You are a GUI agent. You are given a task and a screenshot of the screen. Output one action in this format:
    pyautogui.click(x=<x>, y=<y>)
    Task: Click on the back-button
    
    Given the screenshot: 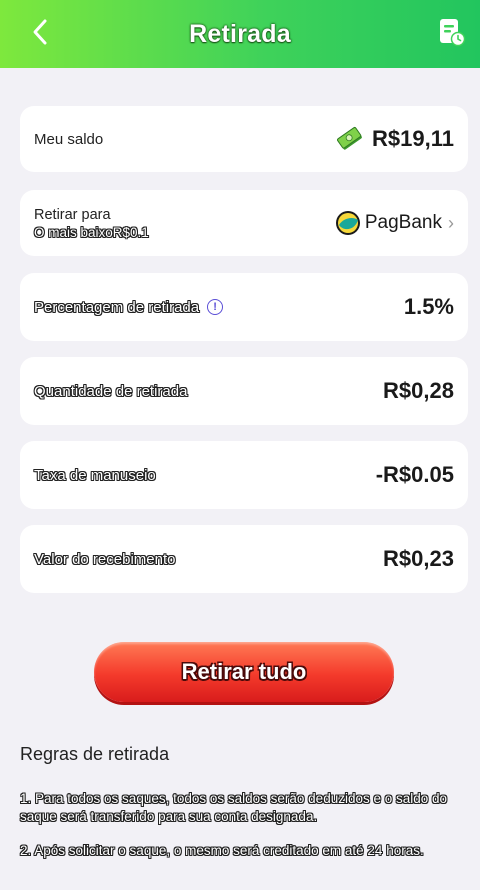 What is the action you would take?
    pyautogui.click(x=40, y=32)
    